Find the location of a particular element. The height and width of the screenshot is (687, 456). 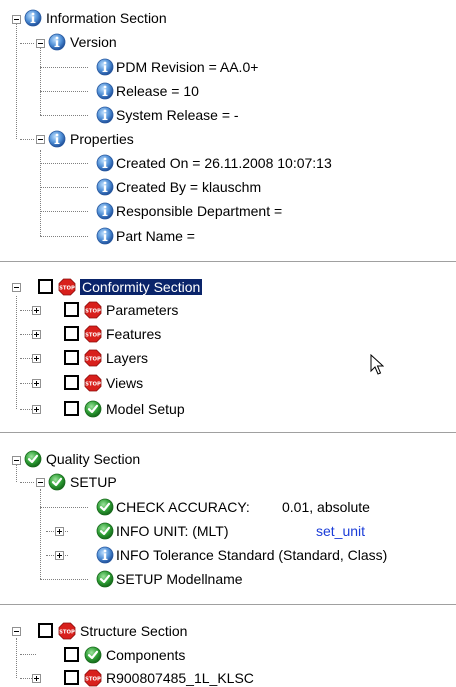

tree-node-components: Components is located at coordinates (145, 655).